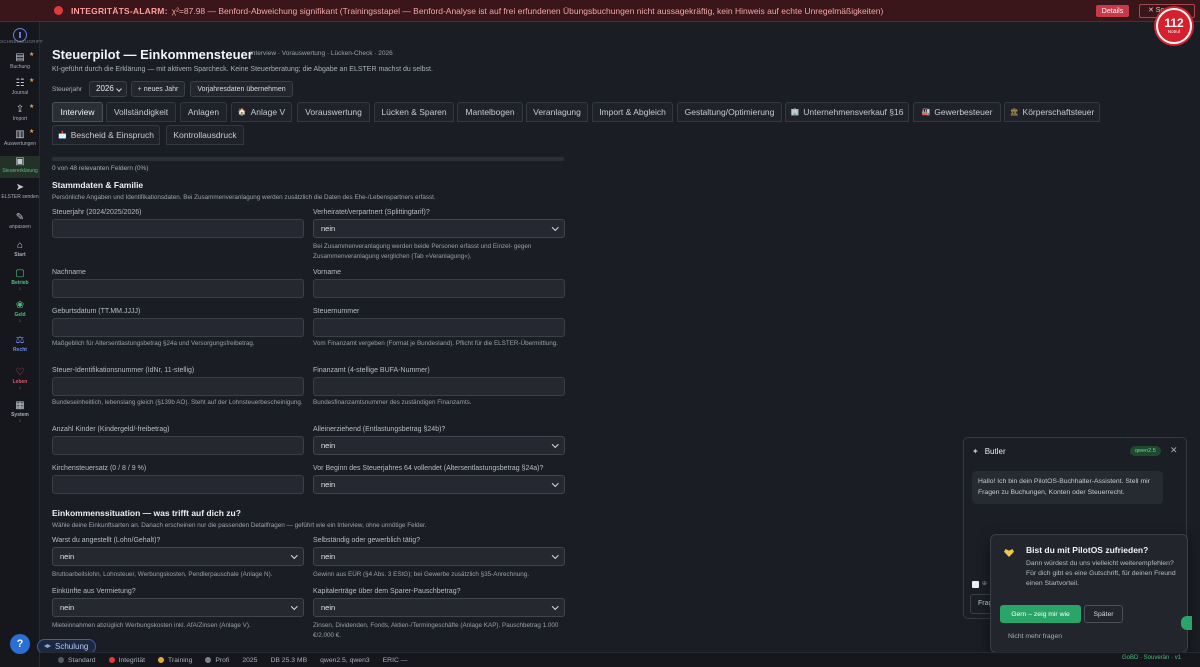  I want to click on sidebar-group-betrieb: ▢ Betrieb 1, so click(20, 279).